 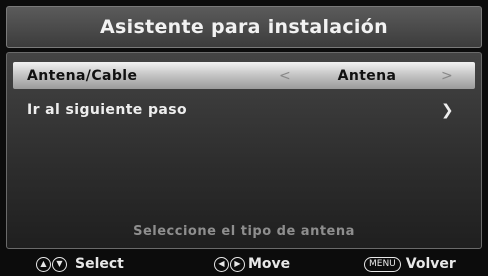 I want to click on page-title: Asistente para instalación, so click(x=244, y=27).